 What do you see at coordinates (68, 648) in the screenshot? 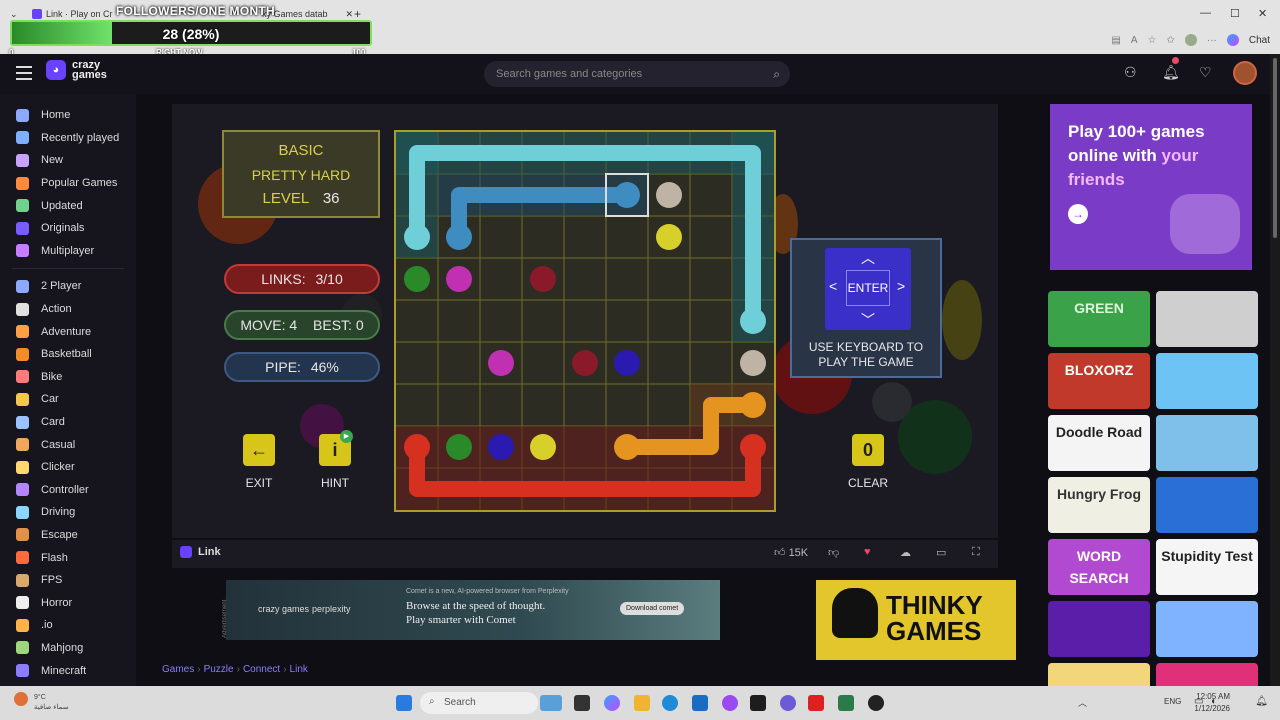
I see `sidebar-item-mahjong: Mahjong` at bounding box center [68, 648].